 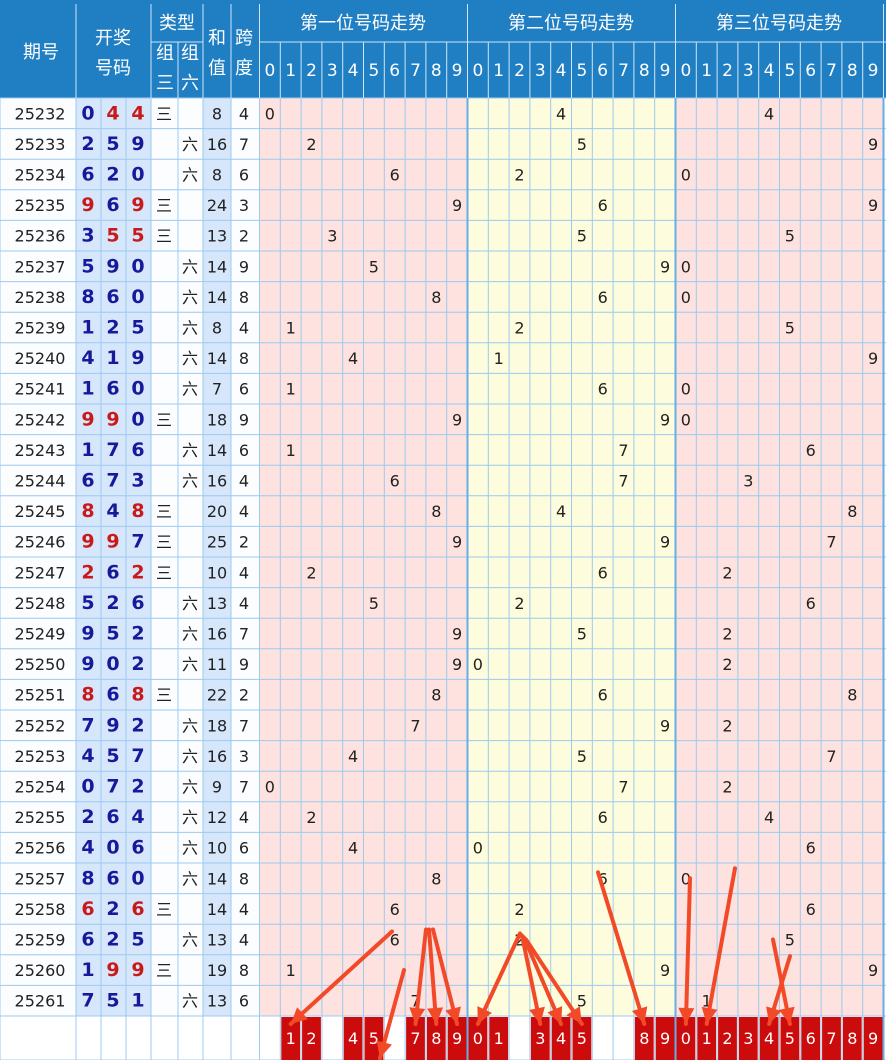 What do you see at coordinates (685, 71) in the screenshot?
I see `digit-header-3-0: 0` at bounding box center [685, 71].